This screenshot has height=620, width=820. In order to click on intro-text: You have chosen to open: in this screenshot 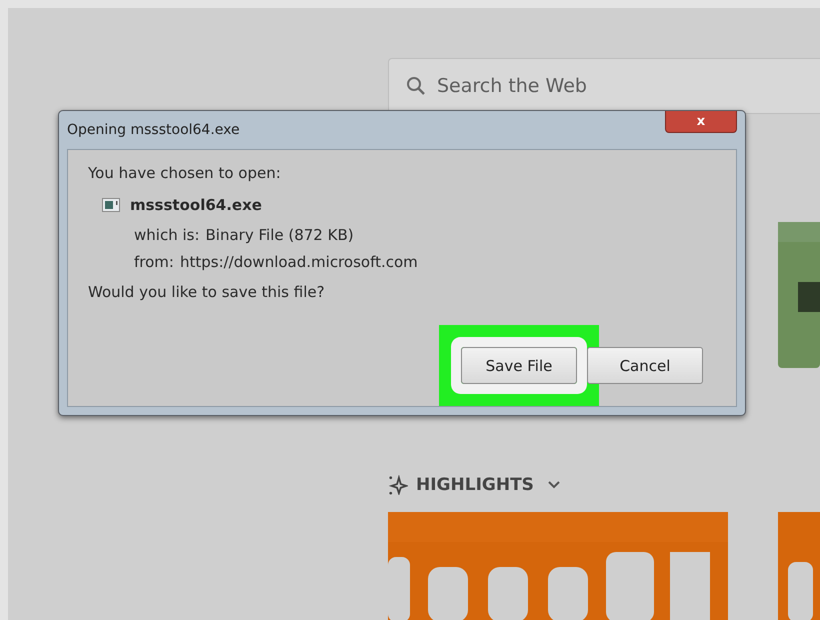, I will do `click(185, 173)`.